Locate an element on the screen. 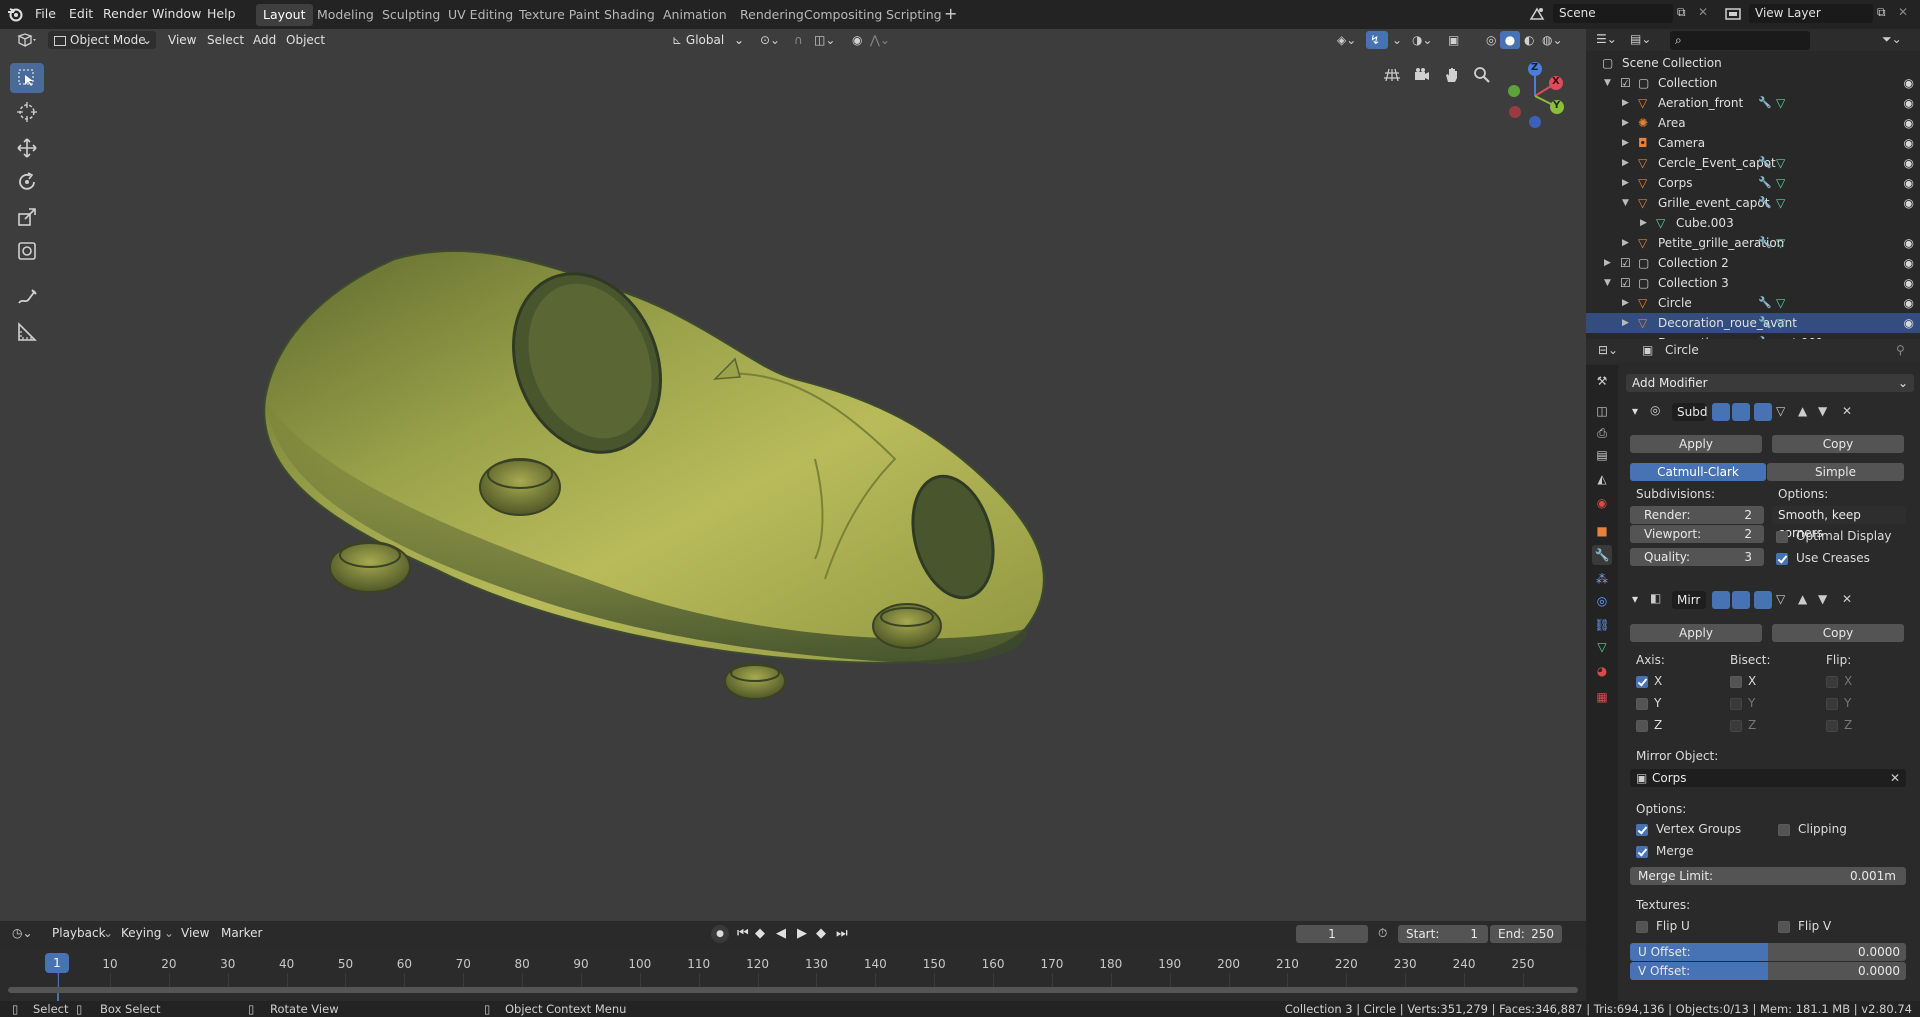  texture-tab-icon: ▦ is located at coordinates (1602, 697).